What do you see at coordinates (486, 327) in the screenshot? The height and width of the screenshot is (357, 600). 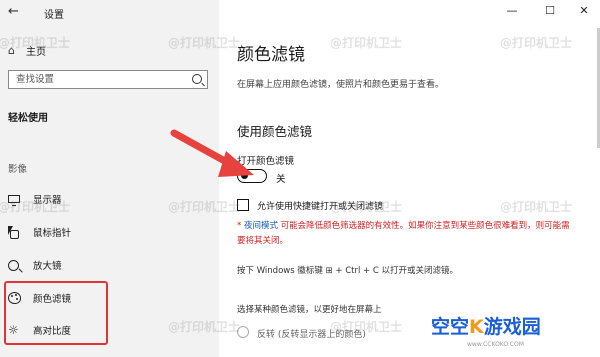 I see `site-logo: 空空K游戏园` at bounding box center [486, 327].